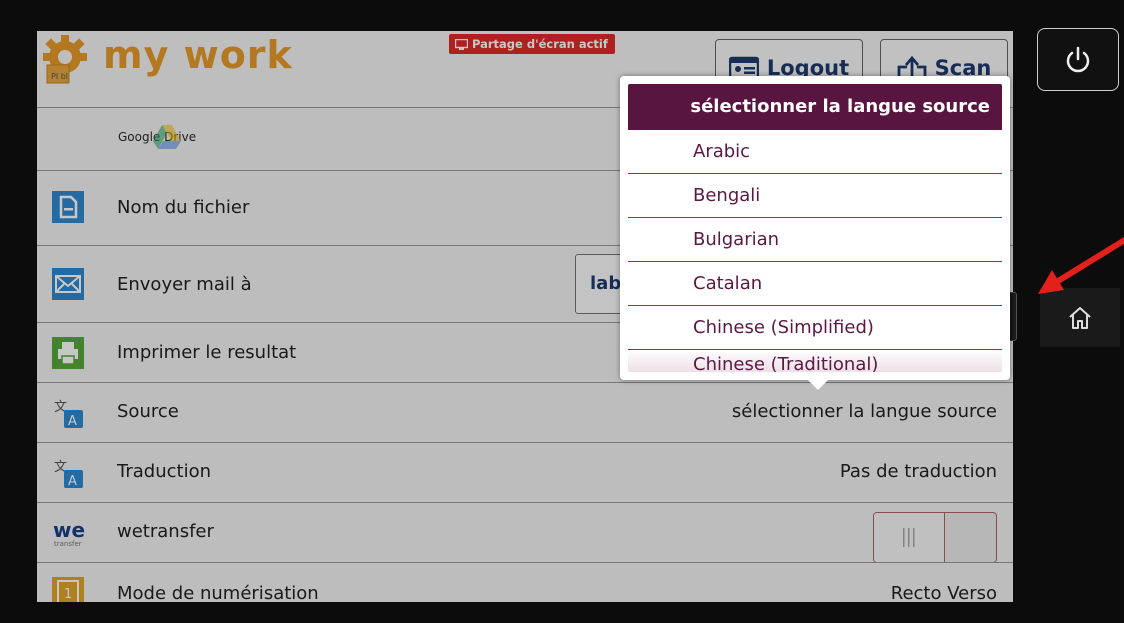 Image resolution: width=1124 pixels, height=623 pixels. I want to click on language-option-chinese-simplified: Chinese (Simplified), so click(815, 328).